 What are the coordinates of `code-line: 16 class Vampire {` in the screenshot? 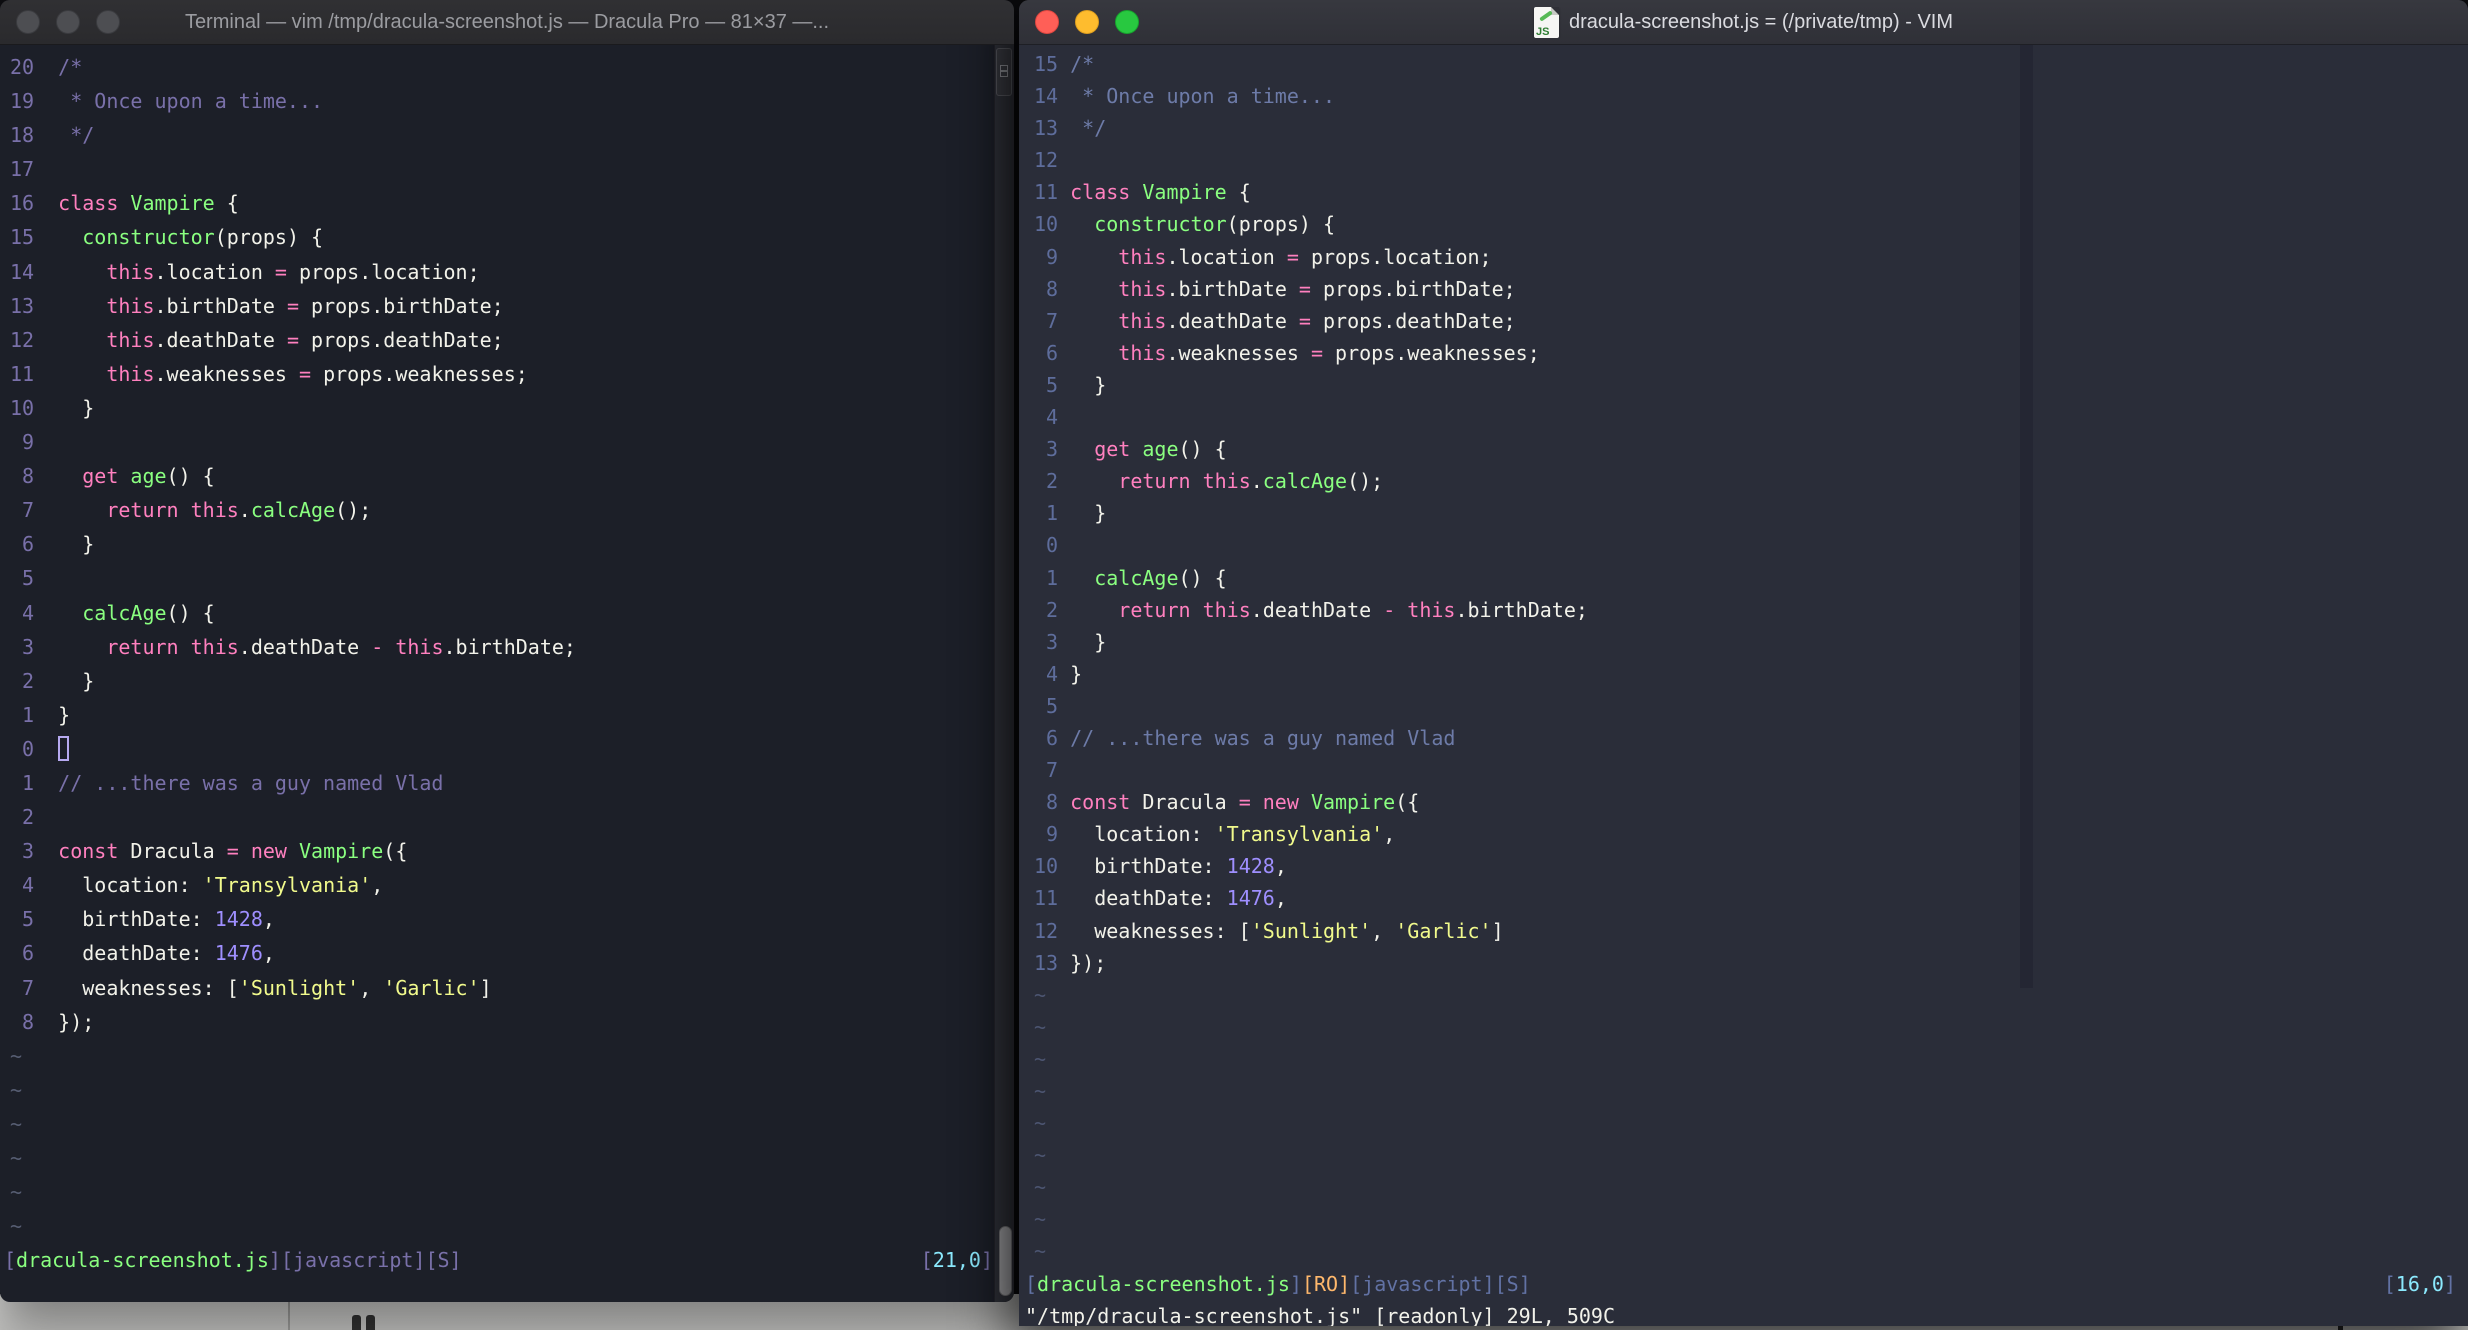 It's located at (497, 203).